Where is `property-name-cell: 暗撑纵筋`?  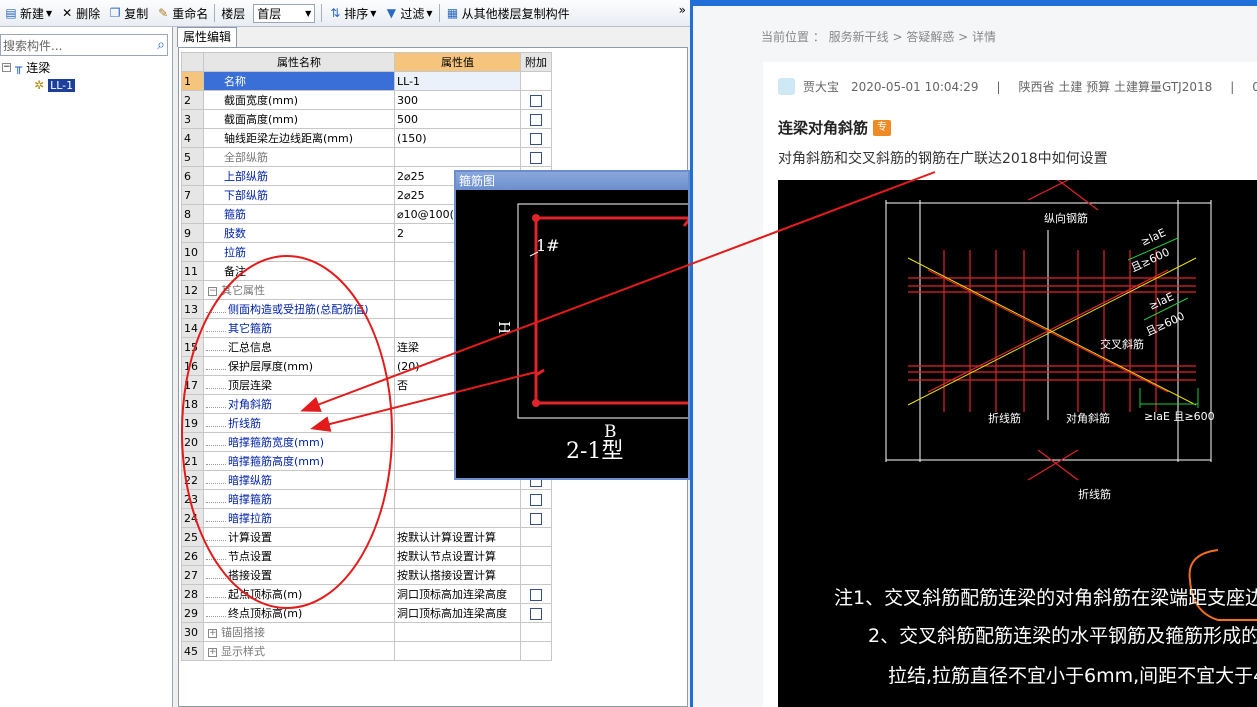 property-name-cell: 暗撑纵筋 is located at coordinates (299, 480).